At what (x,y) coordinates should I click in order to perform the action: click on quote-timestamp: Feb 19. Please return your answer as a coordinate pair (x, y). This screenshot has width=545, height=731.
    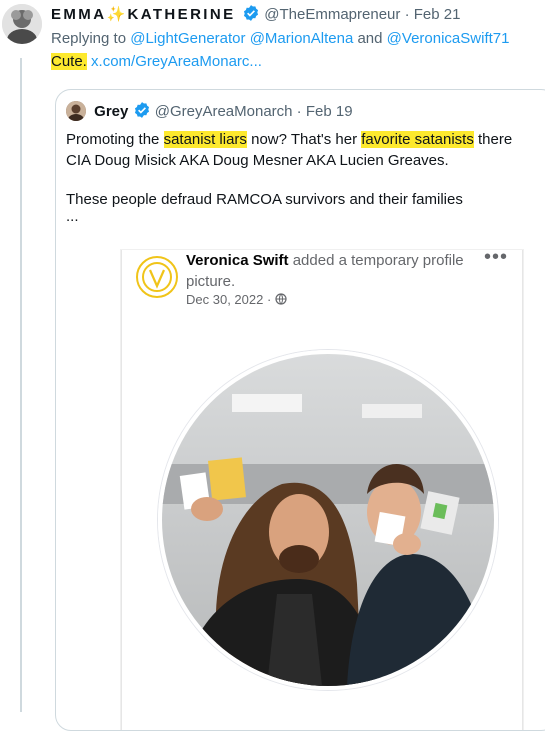
    Looking at the image, I should click on (329, 111).